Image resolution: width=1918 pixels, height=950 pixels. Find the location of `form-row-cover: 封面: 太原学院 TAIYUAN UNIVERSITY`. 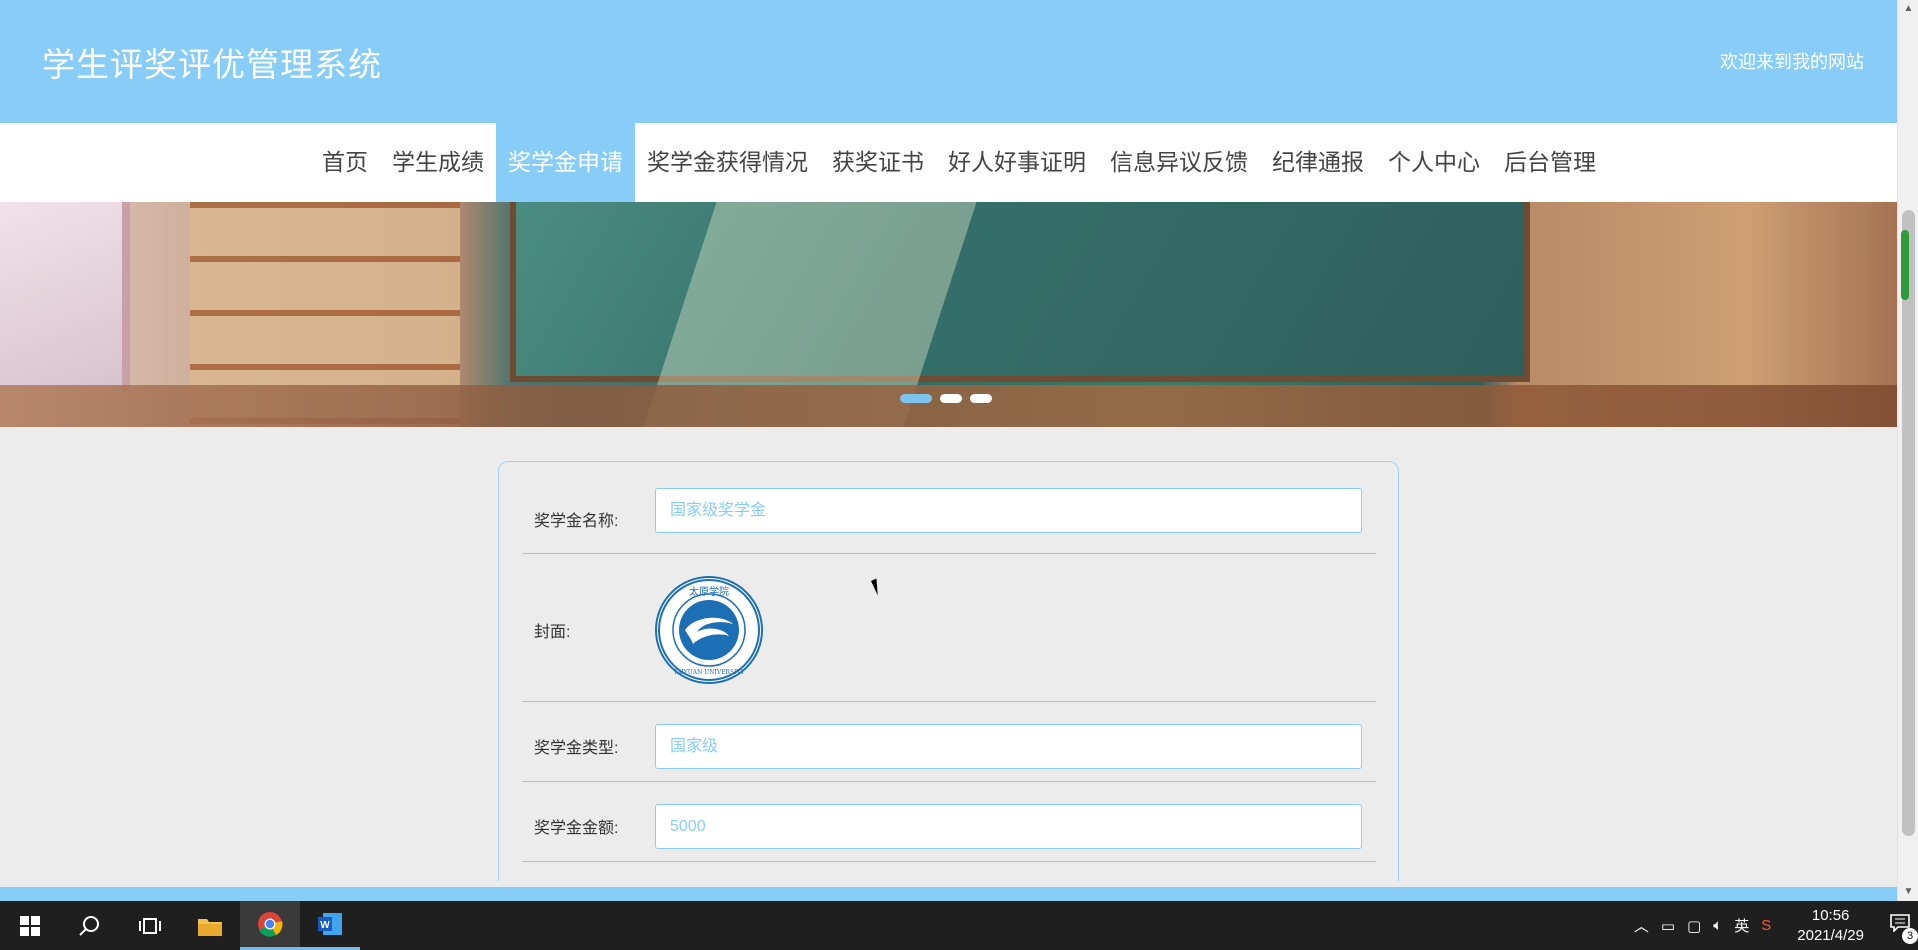

form-row-cover: 封面: 太原学院 TAIYUAN UNIVERSITY is located at coordinates (949, 628).